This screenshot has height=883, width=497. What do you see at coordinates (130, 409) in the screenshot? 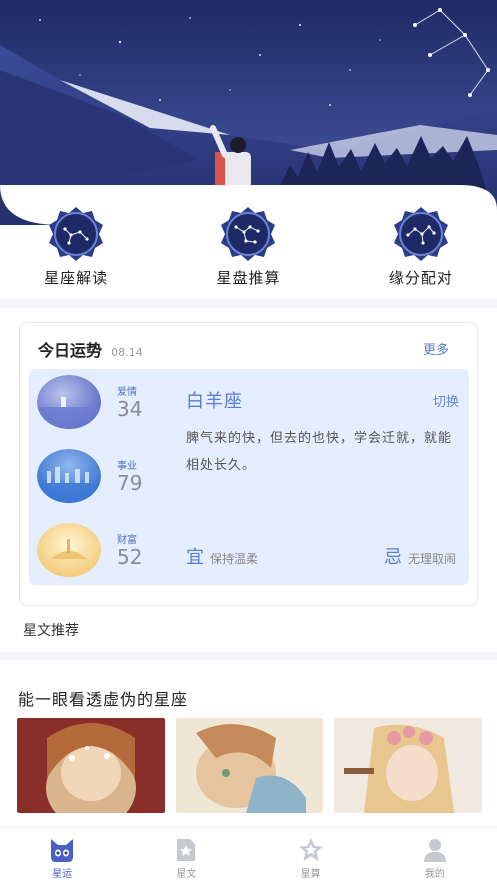
I see `stat-value: 34` at bounding box center [130, 409].